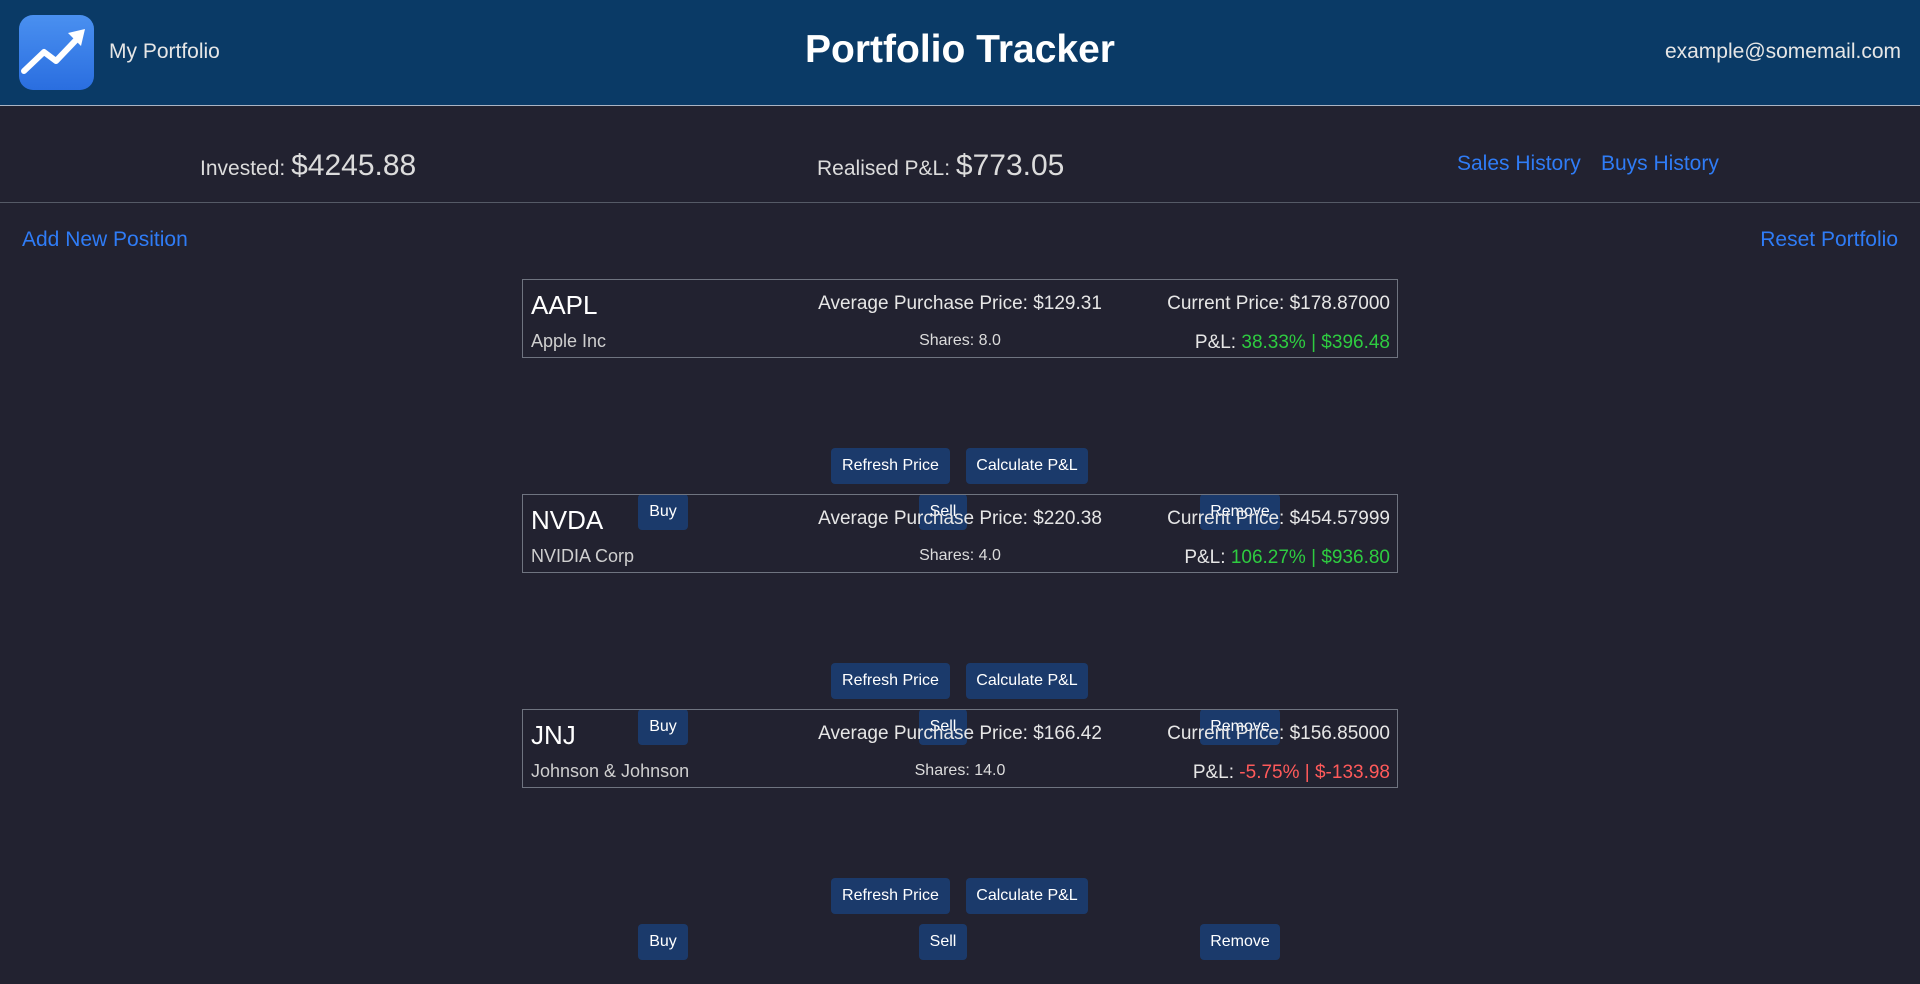 This screenshot has height=984, width=1920. I want to click on sales-history-link: Sales History, so click(1519, 164).